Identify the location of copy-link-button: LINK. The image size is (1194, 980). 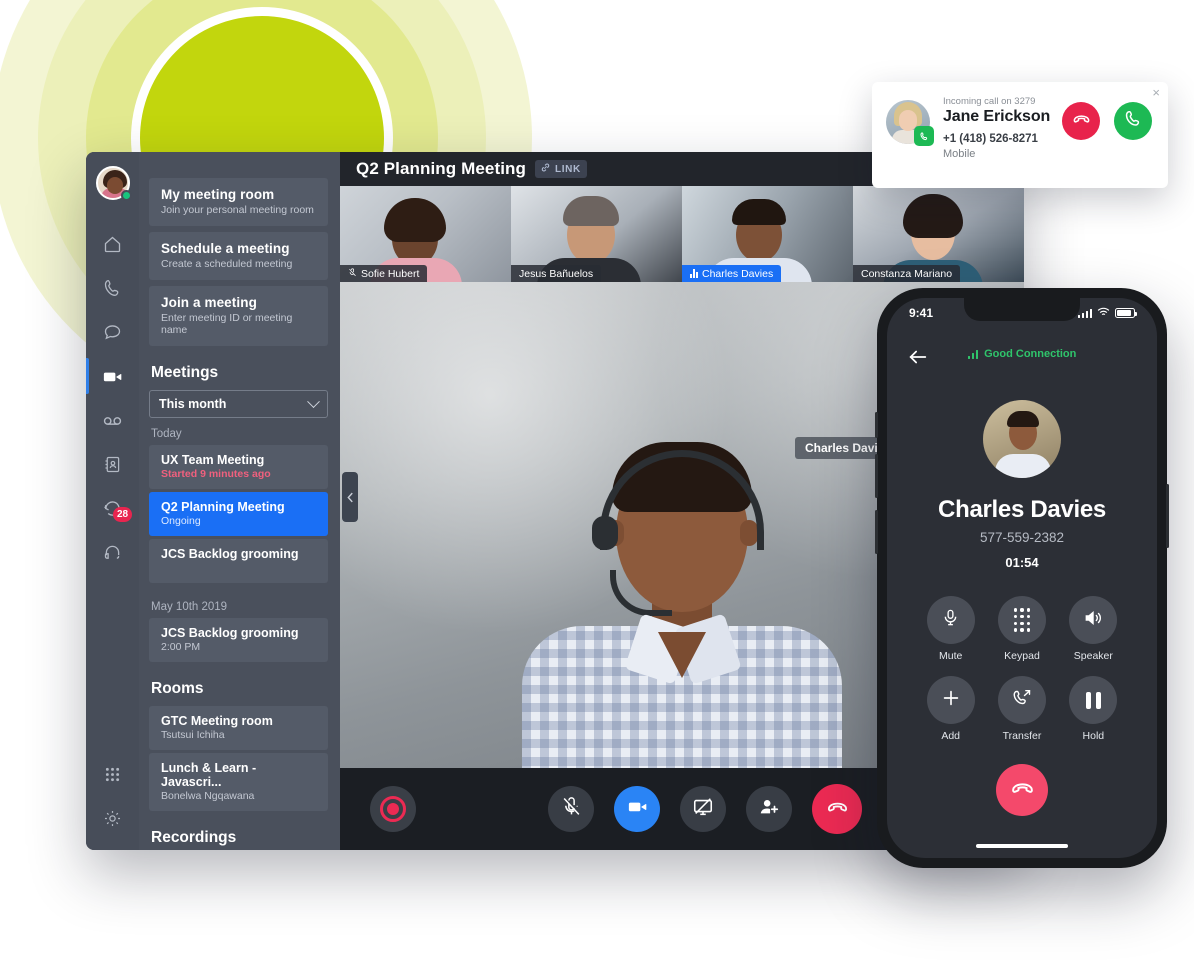
(561, 169).